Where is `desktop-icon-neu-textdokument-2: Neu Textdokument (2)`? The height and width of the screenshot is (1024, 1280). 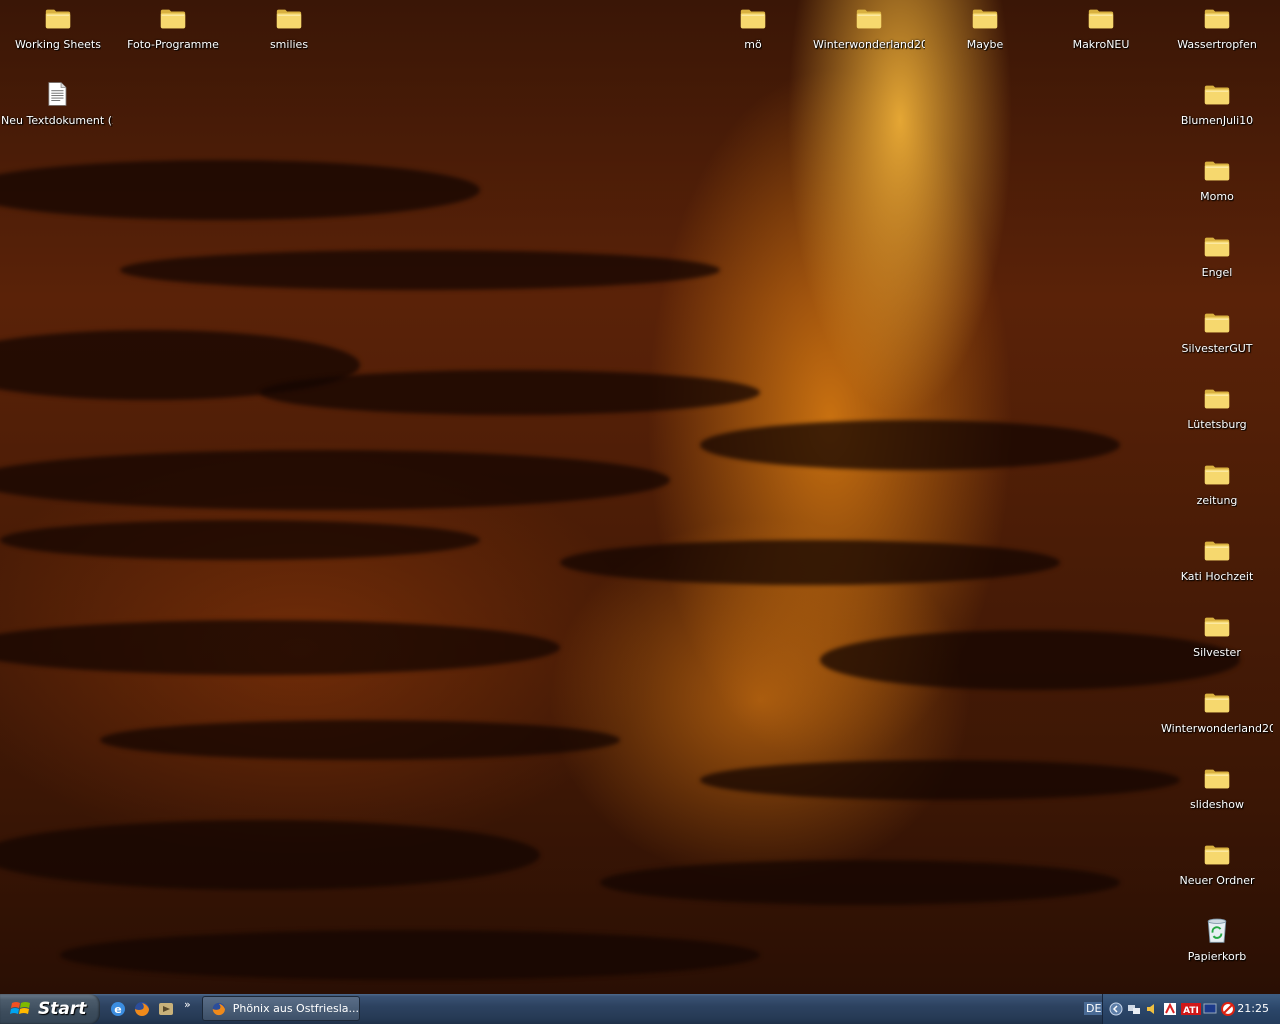
desktop-icon-neu-textdokument-2: Neu Textdokument (2) is located at coordinates (57, 102).